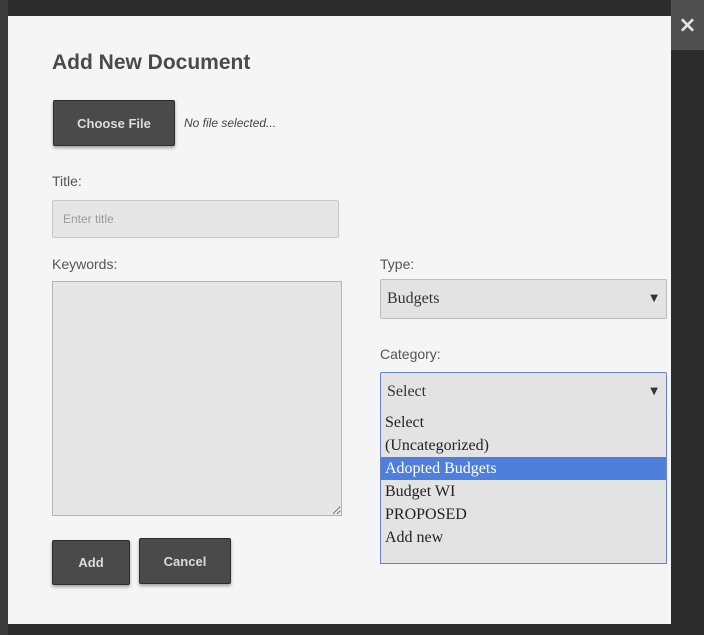 Image resolution: width=704 pixels, height=635 pixels. I want to click on category-select: Select ▼, so click(523, 392).